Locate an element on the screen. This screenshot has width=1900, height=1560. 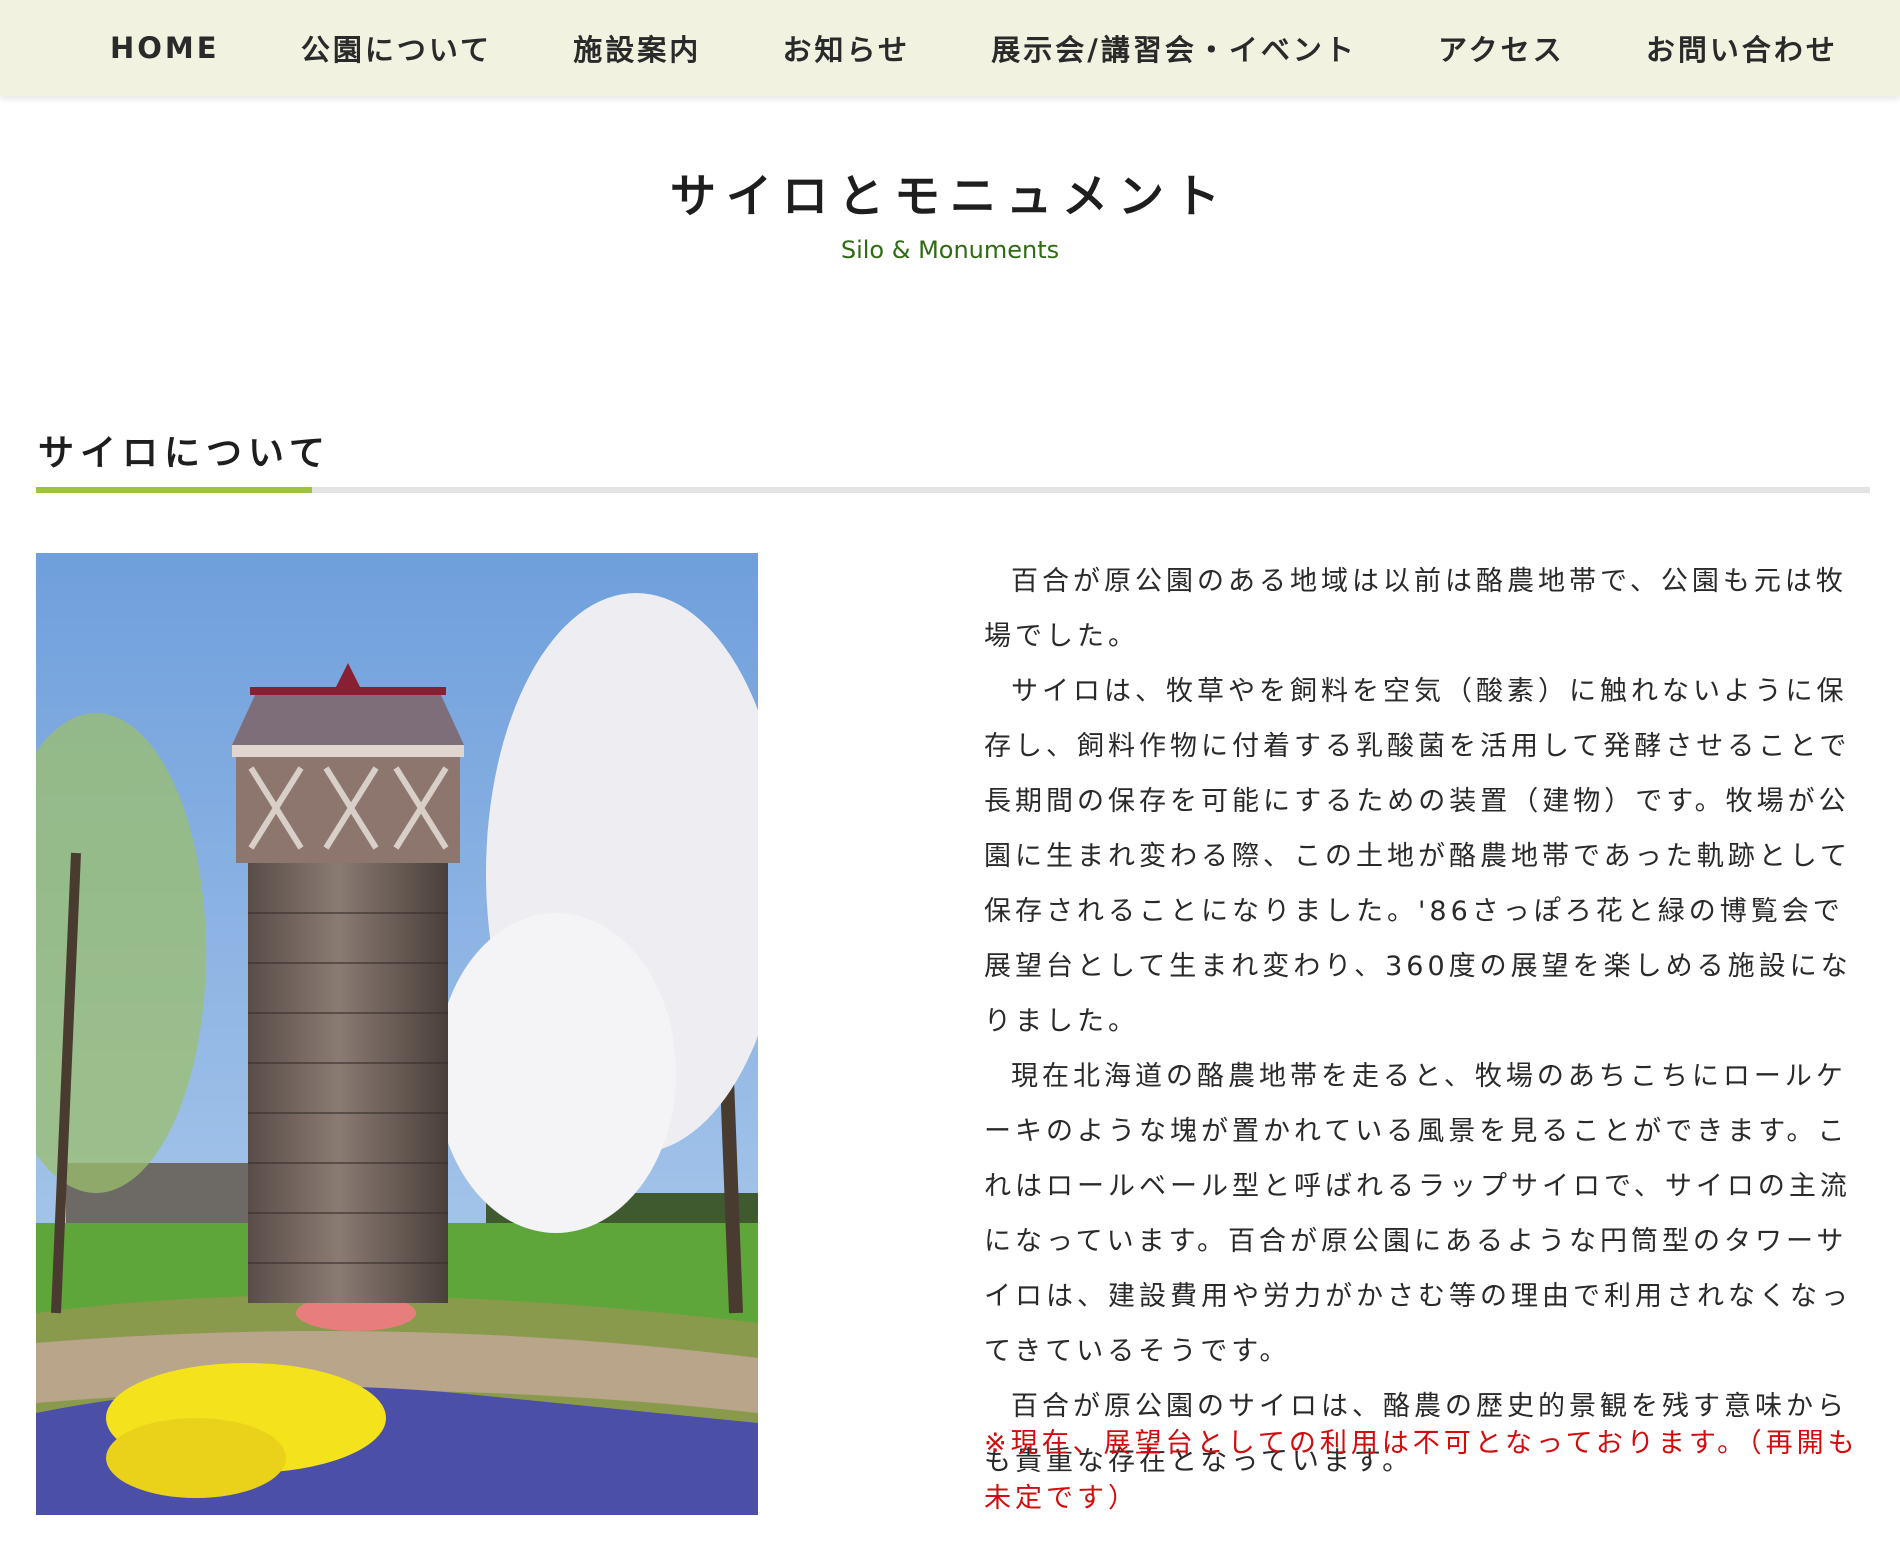
nav-access: アクセス is located at coordinates (1501, 48).